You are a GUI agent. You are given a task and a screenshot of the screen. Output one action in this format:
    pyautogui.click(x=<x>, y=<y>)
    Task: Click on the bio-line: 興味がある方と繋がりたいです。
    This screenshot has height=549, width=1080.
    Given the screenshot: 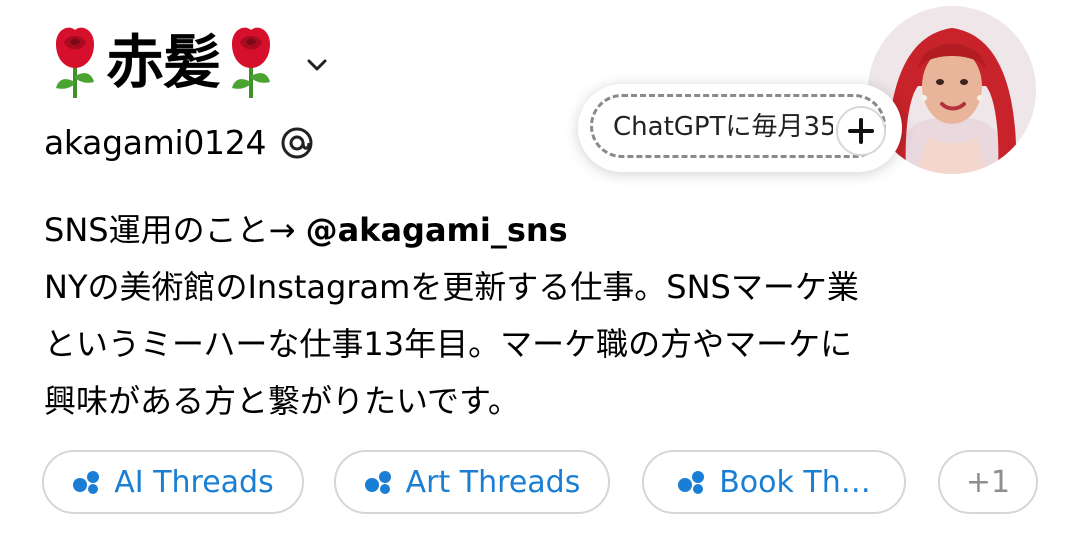 What is the action you would take?
    pyautogui.click(x=282, y=401)
    